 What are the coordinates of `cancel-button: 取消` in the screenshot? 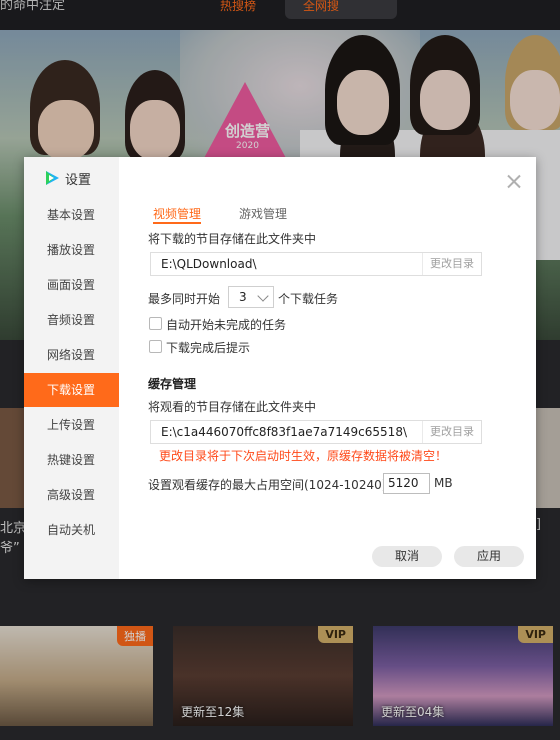 It's located at (407, 556).